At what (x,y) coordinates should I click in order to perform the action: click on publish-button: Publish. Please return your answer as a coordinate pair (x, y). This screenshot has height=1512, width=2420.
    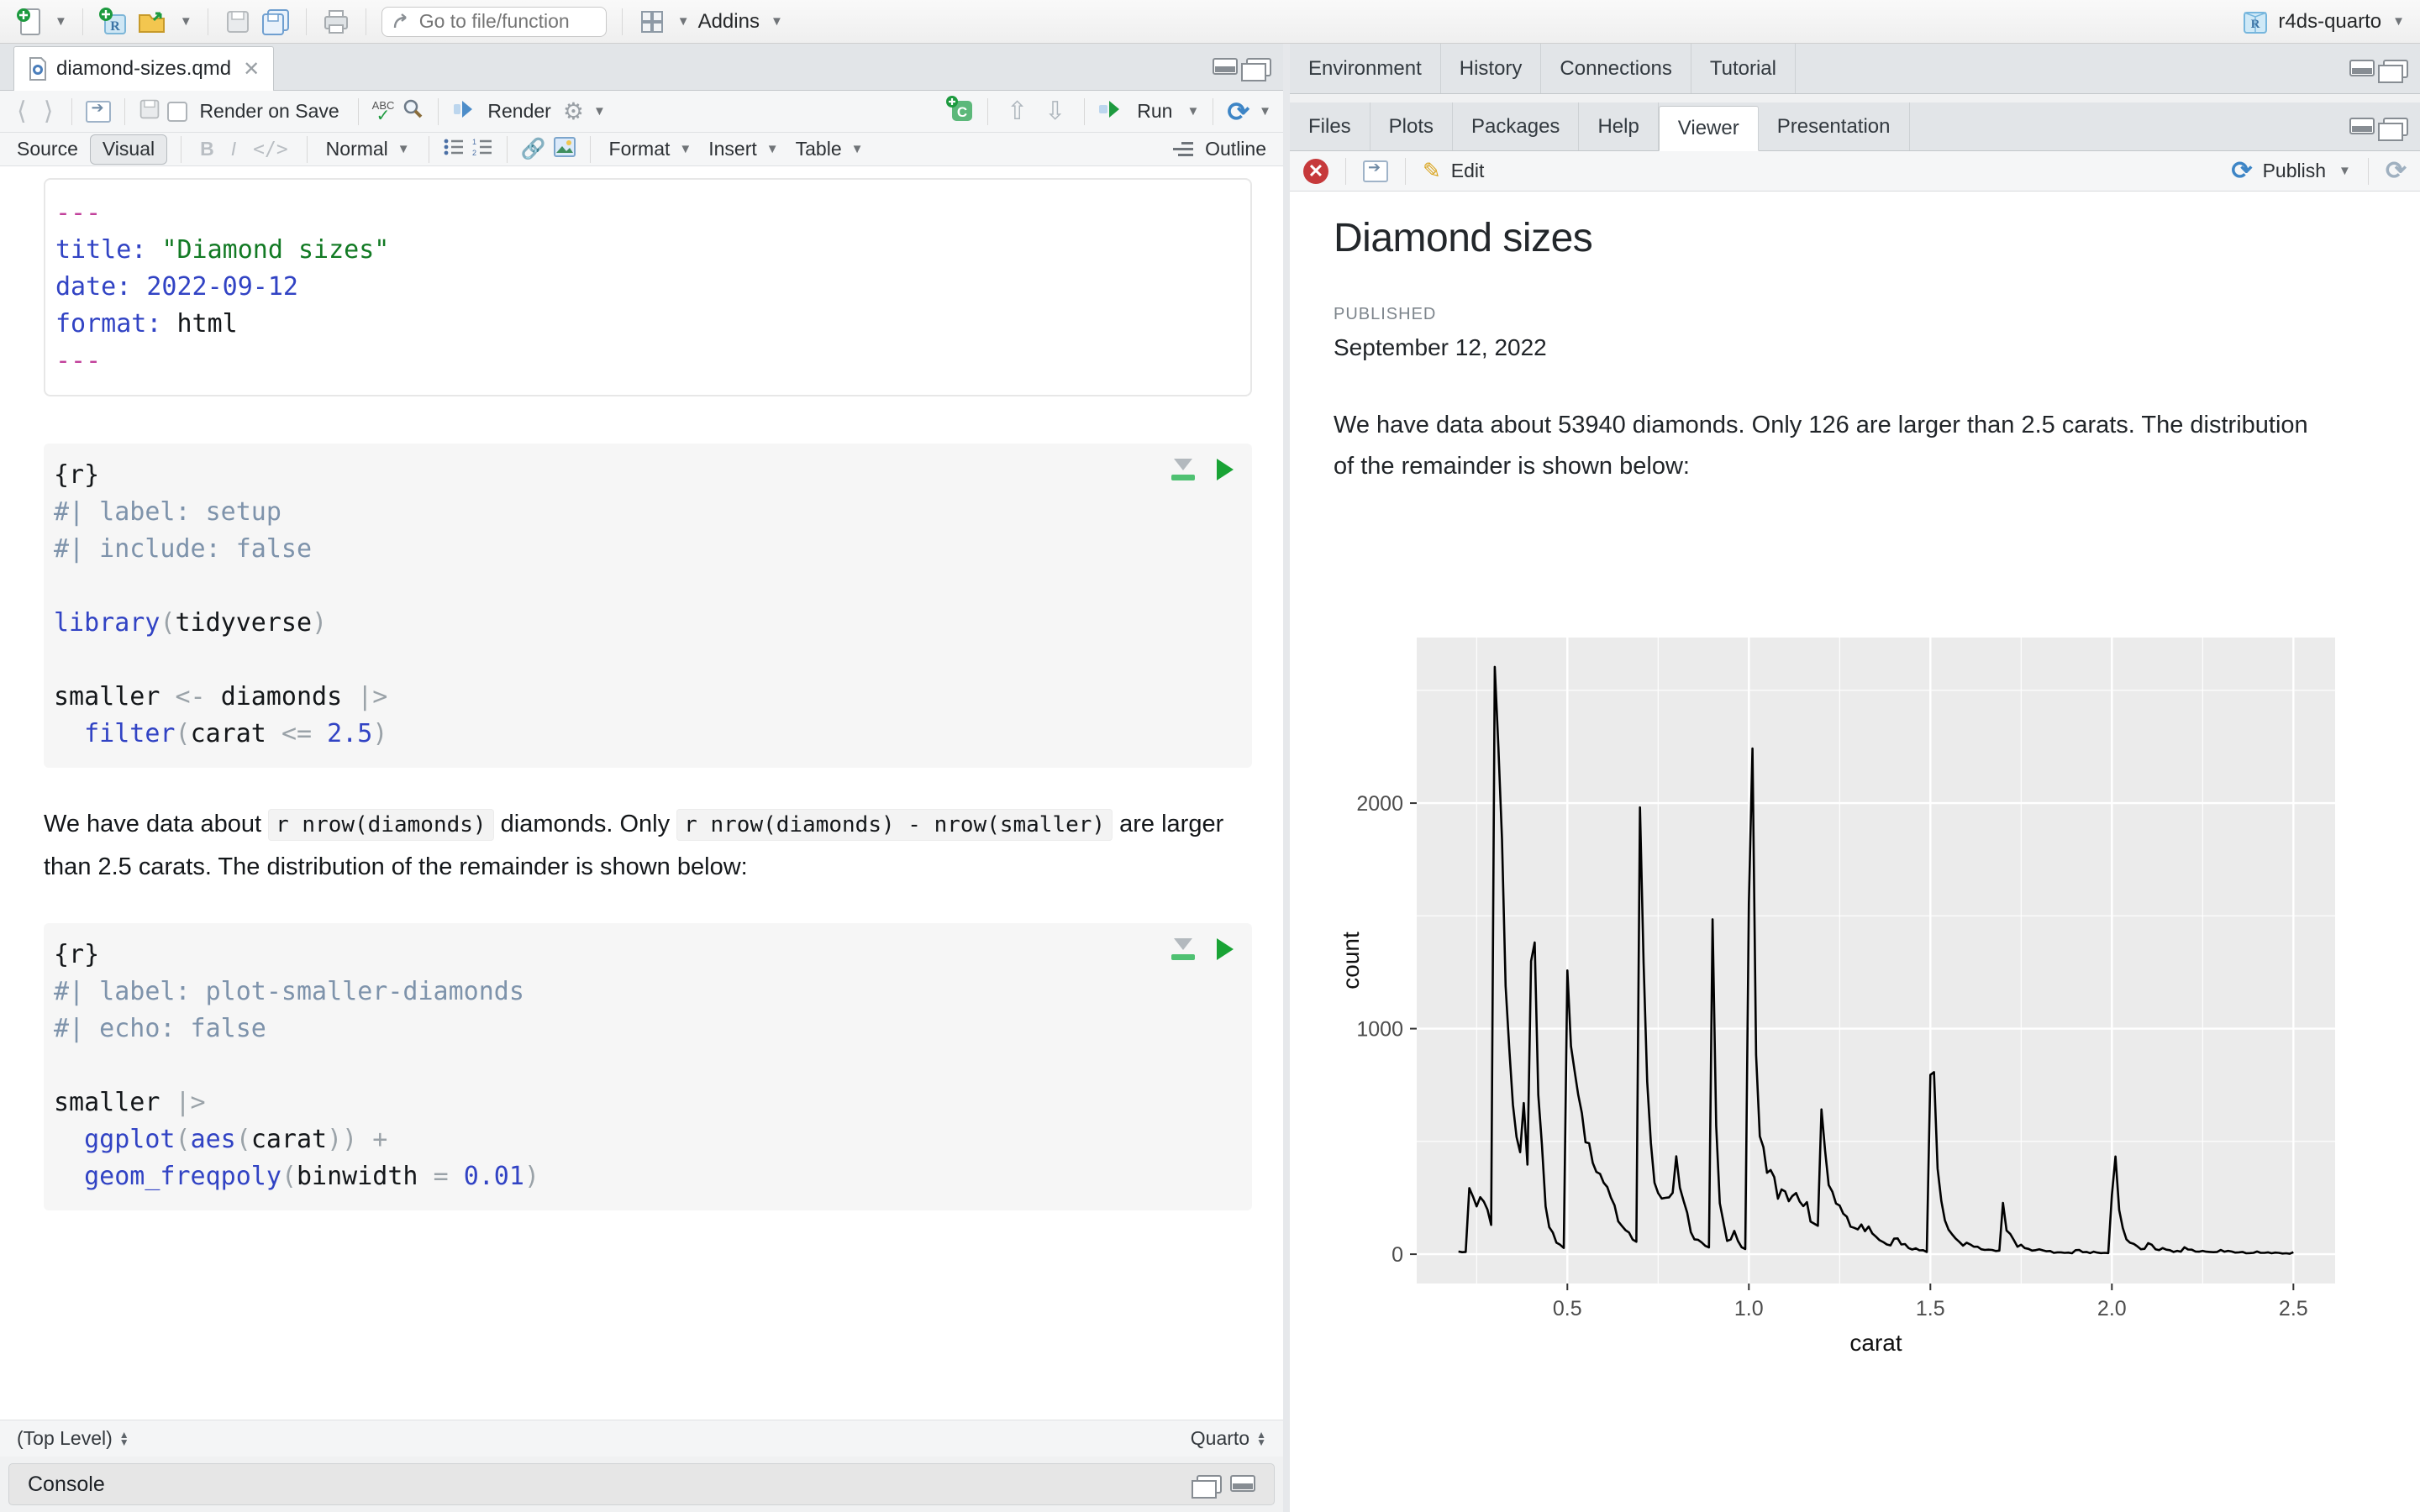
    Looking at the image, I should click on (2294, 171).